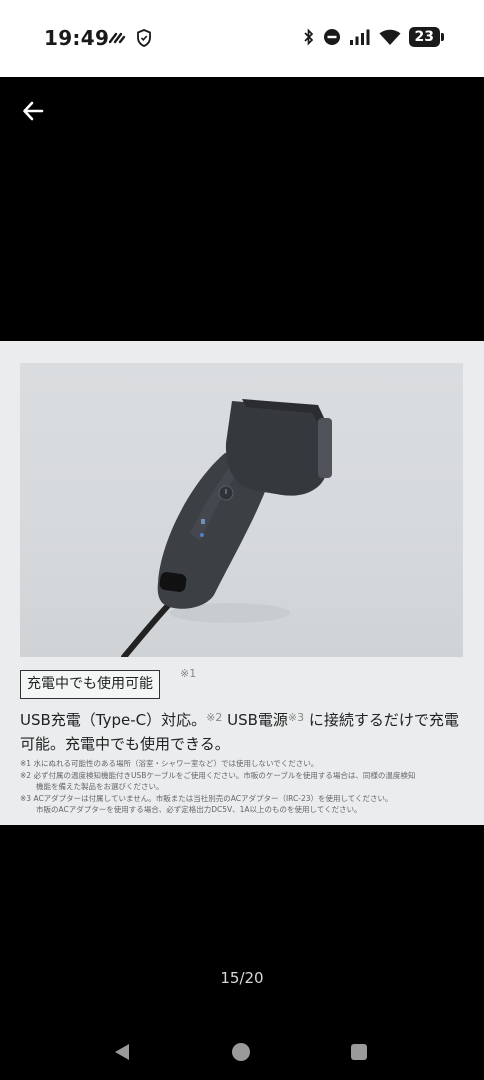 Image resolution: width=484 pixels, height=1080 pixels. I want to click on bluetooth-icon, so click(308, 37).